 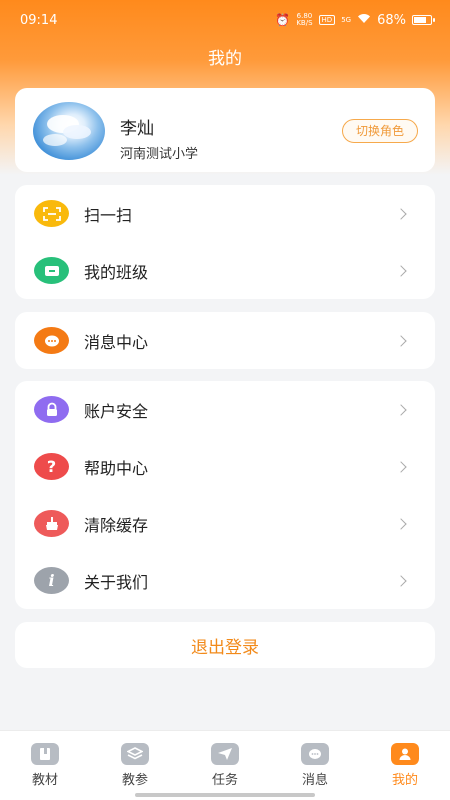 What do you see at coordinates (355, 20) in the screenshot?
I see `status-icons: ⏰ 6.80 KB/S HD 5G 68%` at bounding box center [355, 20].